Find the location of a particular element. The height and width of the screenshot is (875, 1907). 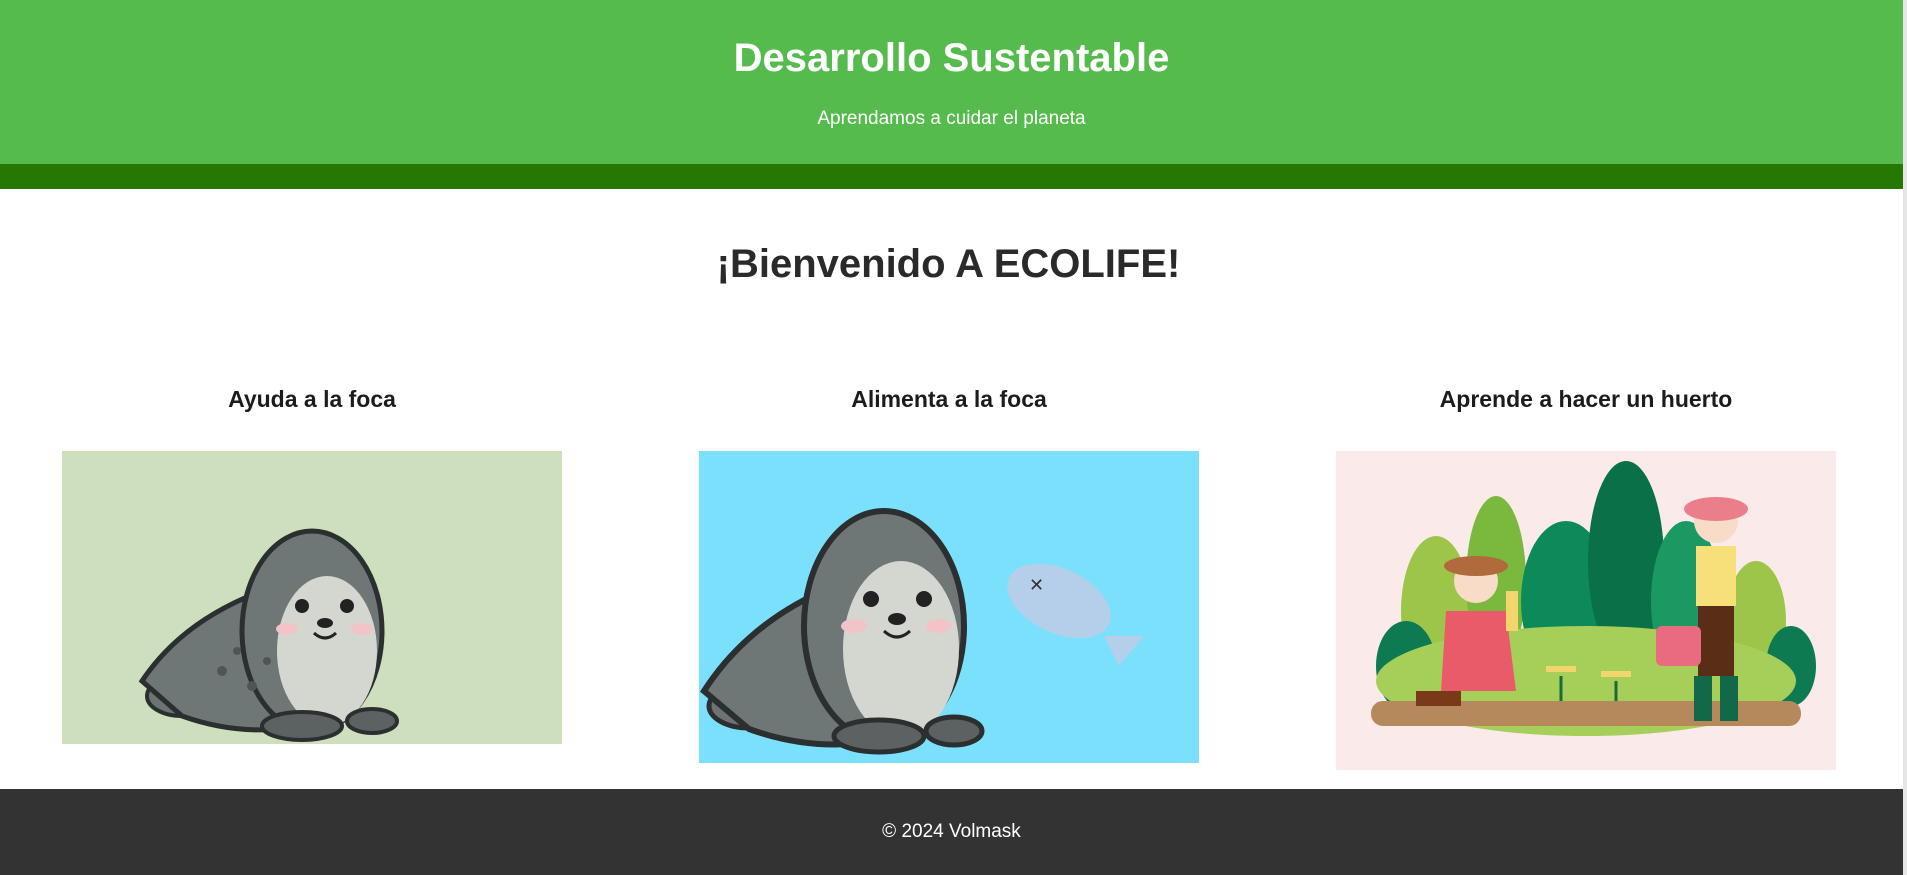

site-footer: © 2024 Volmask is located at coordinates (951, 832).